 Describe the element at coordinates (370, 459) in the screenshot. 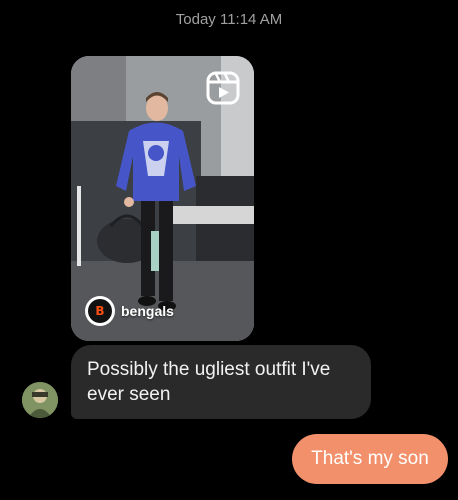

I see `outgoing-message-bubble: That's my son` at that location.